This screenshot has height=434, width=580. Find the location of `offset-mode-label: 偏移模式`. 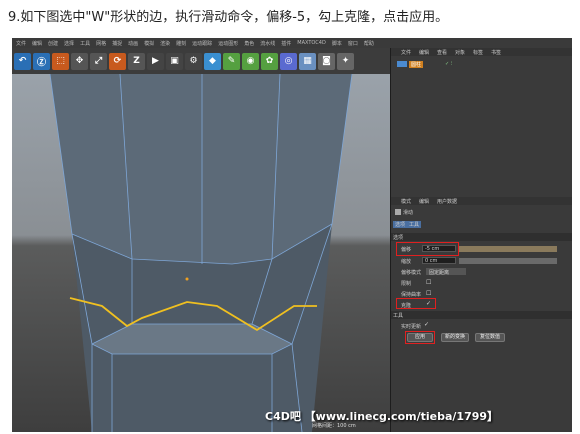

offset-mode-label: 偏移模式 is located at coordinates (411, 273).